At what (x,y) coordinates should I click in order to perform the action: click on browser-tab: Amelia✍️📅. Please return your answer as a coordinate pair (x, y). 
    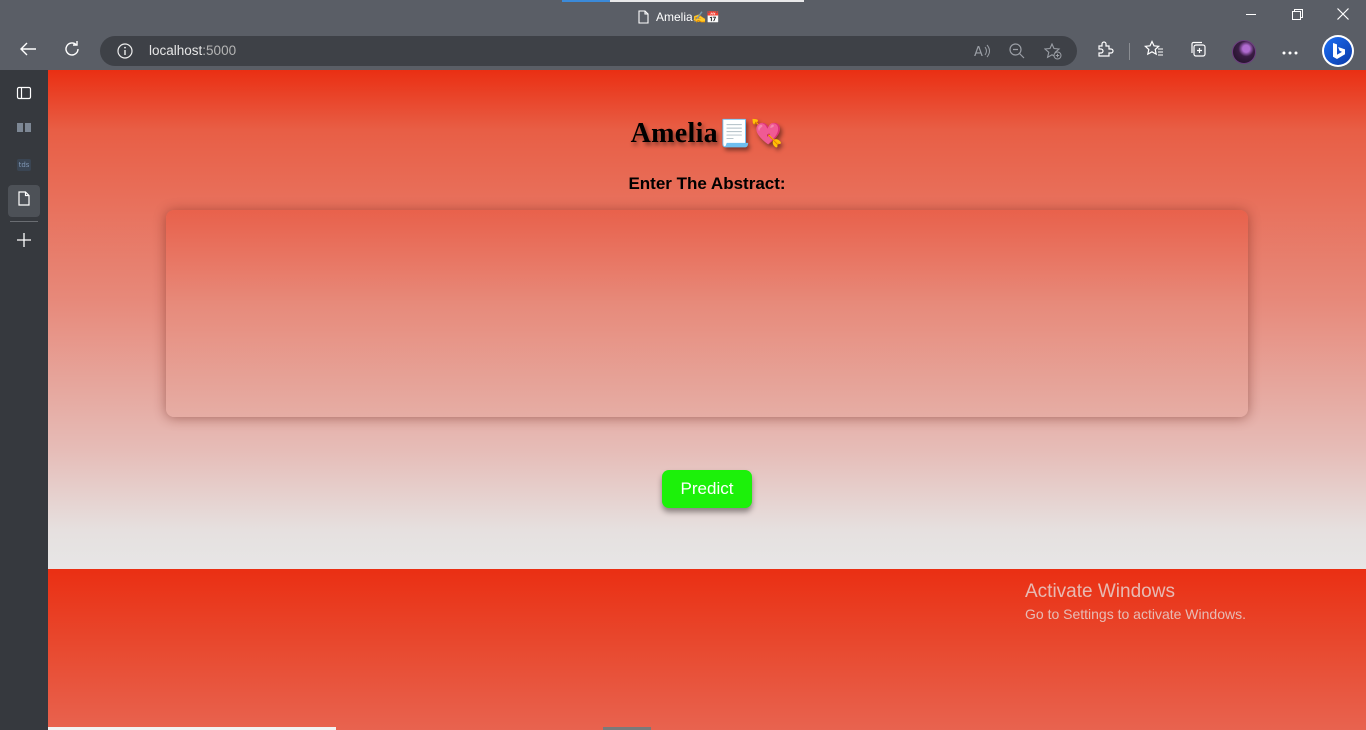
    Looking at the image, I should click on (679, 17).